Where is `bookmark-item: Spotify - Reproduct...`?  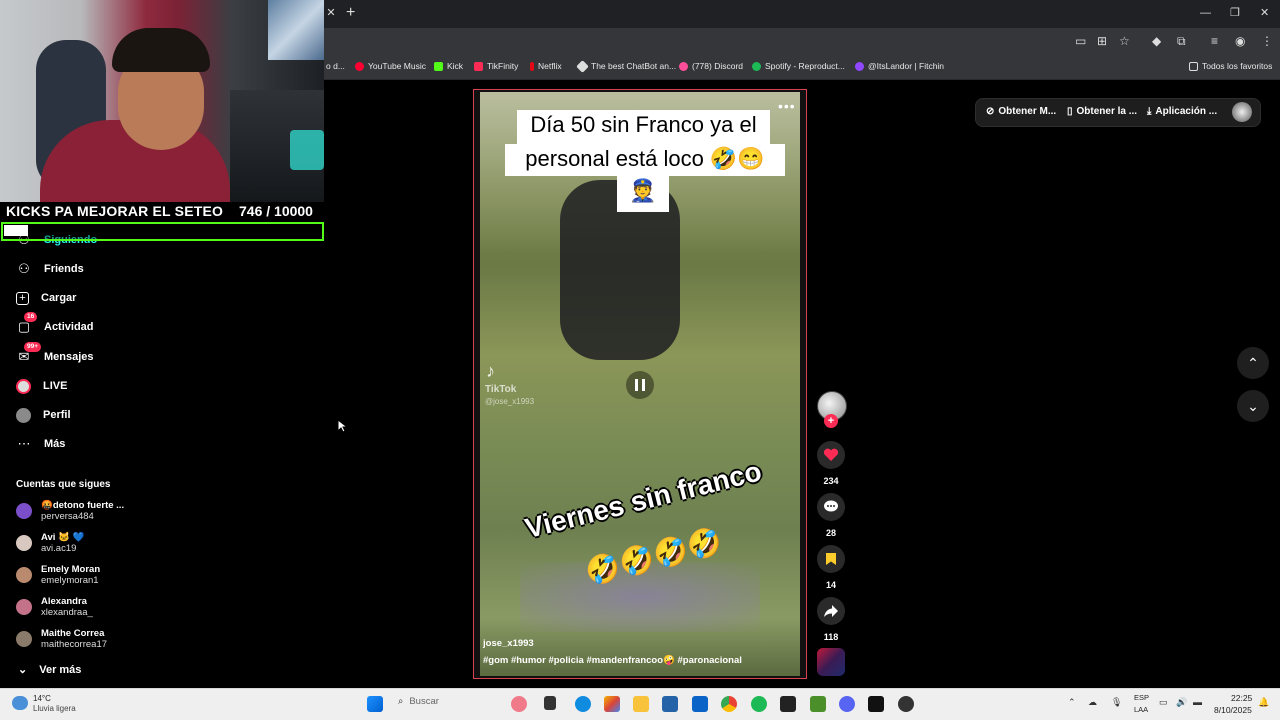 bookmark-item: Spotify - Reproduct... is located at coordinates (798, 66).